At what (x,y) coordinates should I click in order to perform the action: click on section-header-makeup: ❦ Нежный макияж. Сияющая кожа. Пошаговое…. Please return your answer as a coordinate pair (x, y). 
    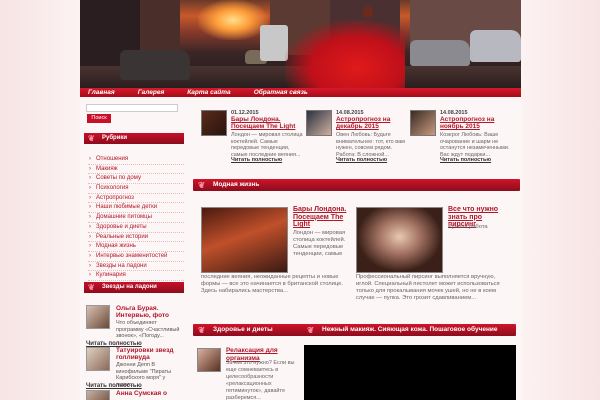
    Looking at the image, I should click on (409, 330).